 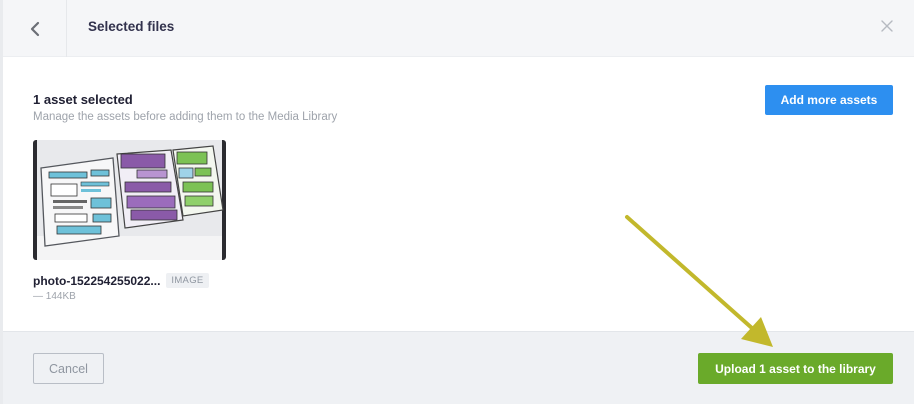 What do you see at coordinates (68, 368) in the screenshot?
I see `cancel-button: Cancel` at bounding box center [68, 368].